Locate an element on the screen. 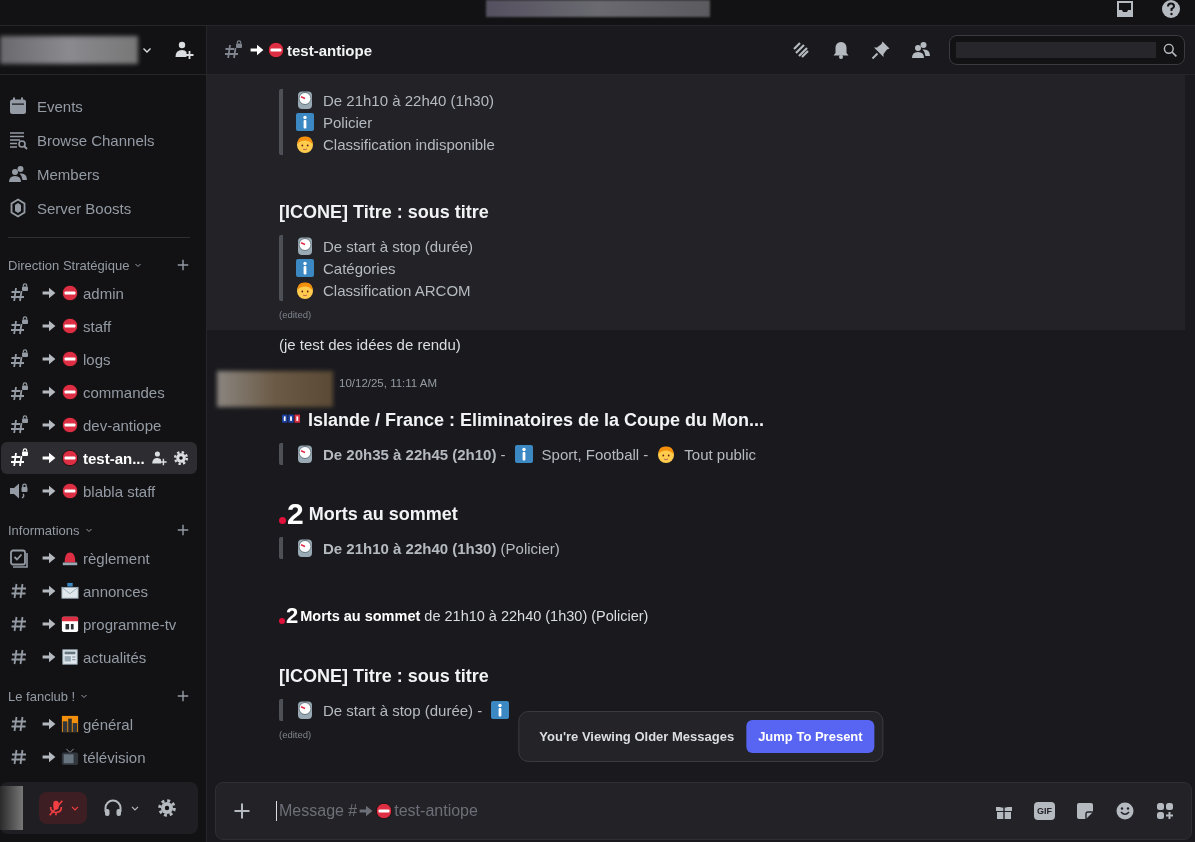 This screenshot has height=842, width=1195. quote-text: De 20h35 à 22h45 (2h10) - is located at coordinates (414, 454).